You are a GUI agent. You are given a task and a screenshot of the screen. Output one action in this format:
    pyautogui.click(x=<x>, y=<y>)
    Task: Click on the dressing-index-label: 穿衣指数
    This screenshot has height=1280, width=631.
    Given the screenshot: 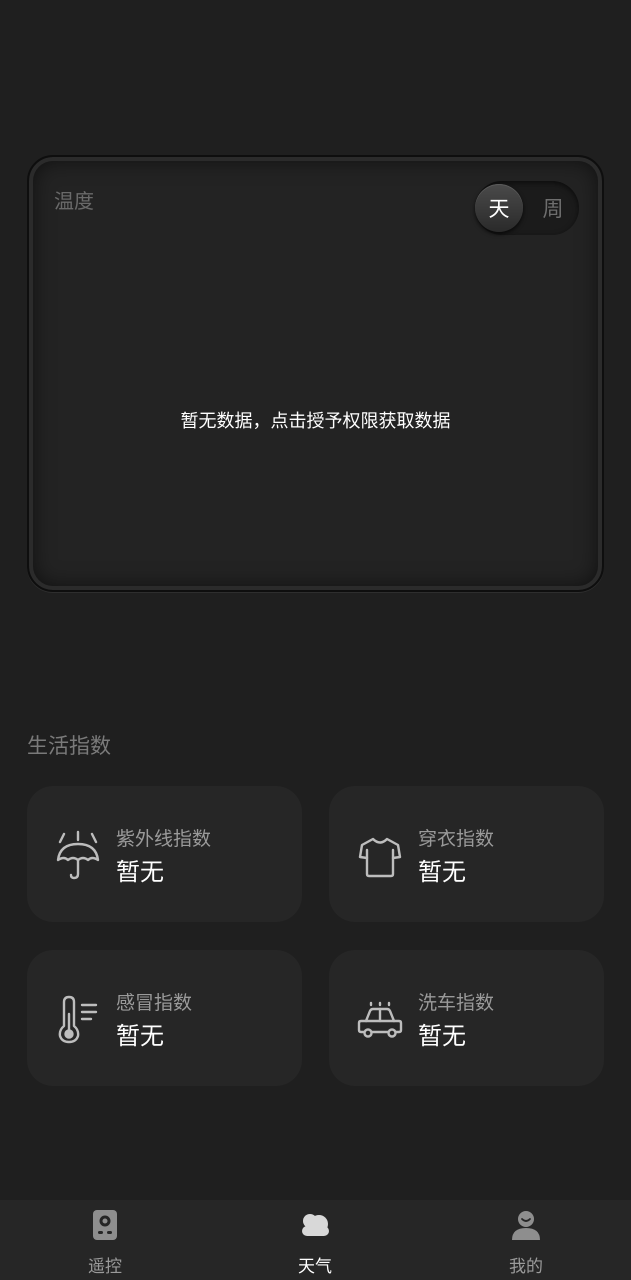 What is the action you would take?
    pyautogui.click(x=456, y=839)
    